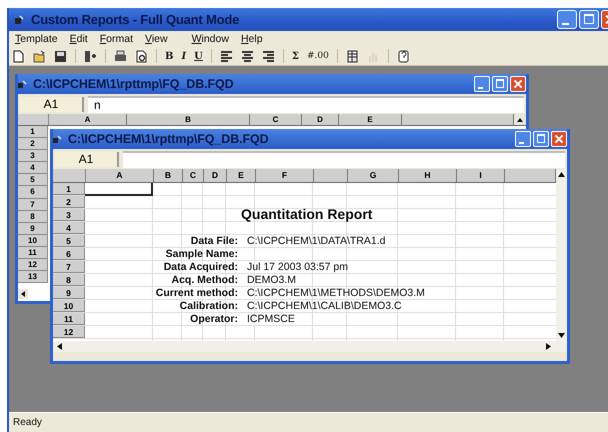  Describe the element at coordinates (481, 175) in the screenshot. I see `column-header: I` at that location.